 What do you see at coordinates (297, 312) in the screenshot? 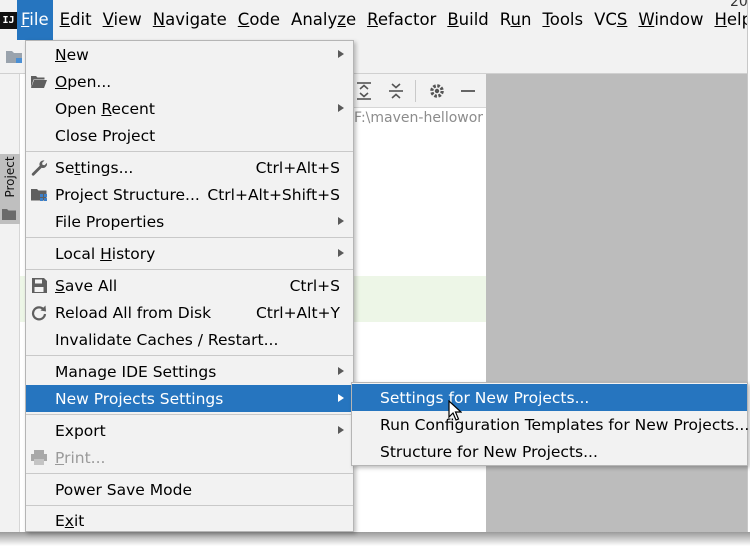
I see `shortcut-reload-all: Ctrl+Alt+Y` at bounding box center [297, 312].